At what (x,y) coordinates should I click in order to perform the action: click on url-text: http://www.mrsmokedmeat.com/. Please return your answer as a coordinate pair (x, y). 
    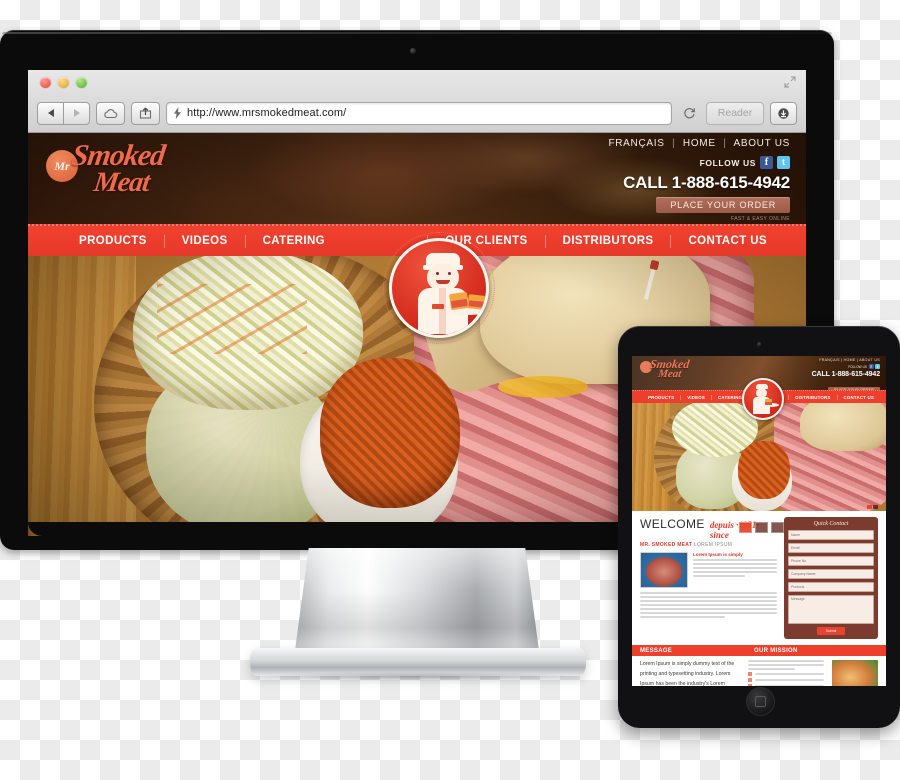
    Looking at the image, I should click on (267, 113).